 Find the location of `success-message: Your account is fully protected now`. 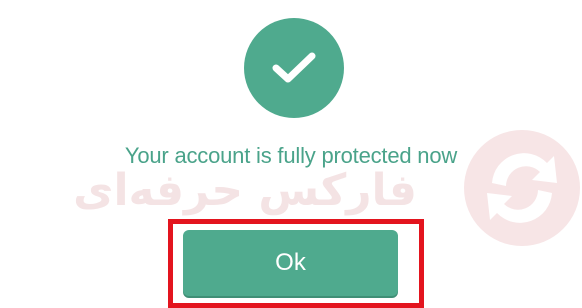

success-message: Your account is fully protected now is located at coordinates (291, 155).